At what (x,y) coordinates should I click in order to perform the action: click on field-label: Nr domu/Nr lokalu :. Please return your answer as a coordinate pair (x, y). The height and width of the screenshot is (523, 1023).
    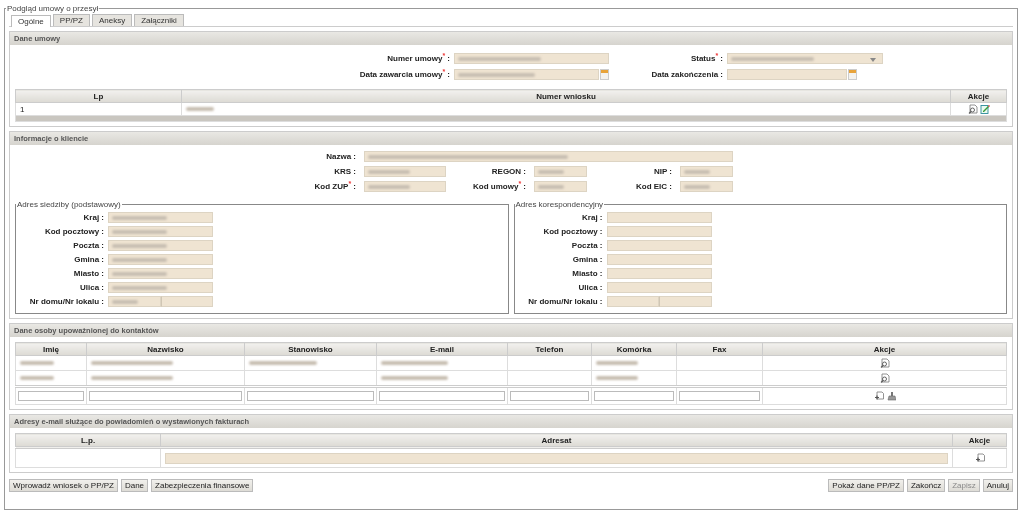
    Looking at the image, I should click on (565, 301).